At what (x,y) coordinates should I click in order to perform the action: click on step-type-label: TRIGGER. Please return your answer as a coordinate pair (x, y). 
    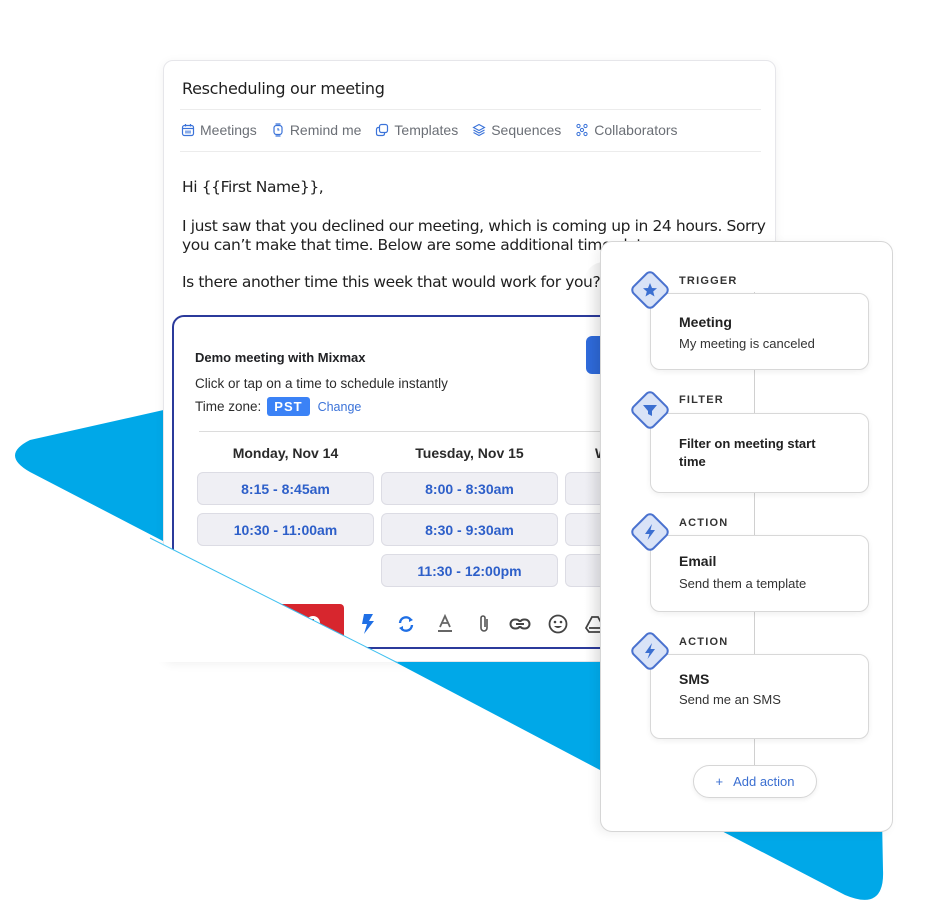
    Looking at the image, I should click on (708, 281).